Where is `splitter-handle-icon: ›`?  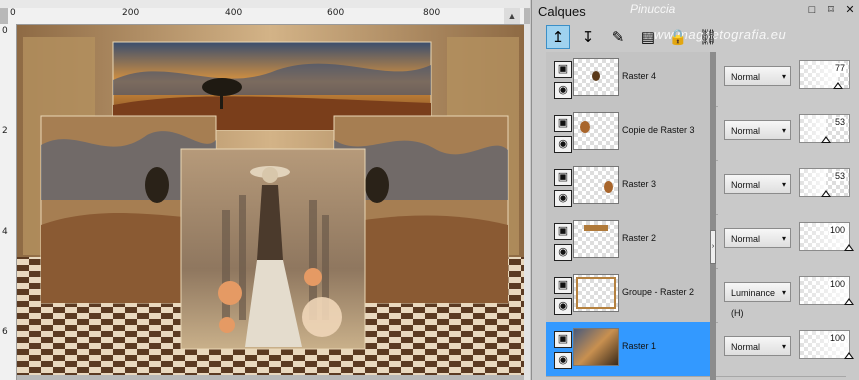
splitter-handle-icon: › is located at coordinates (713, 247).